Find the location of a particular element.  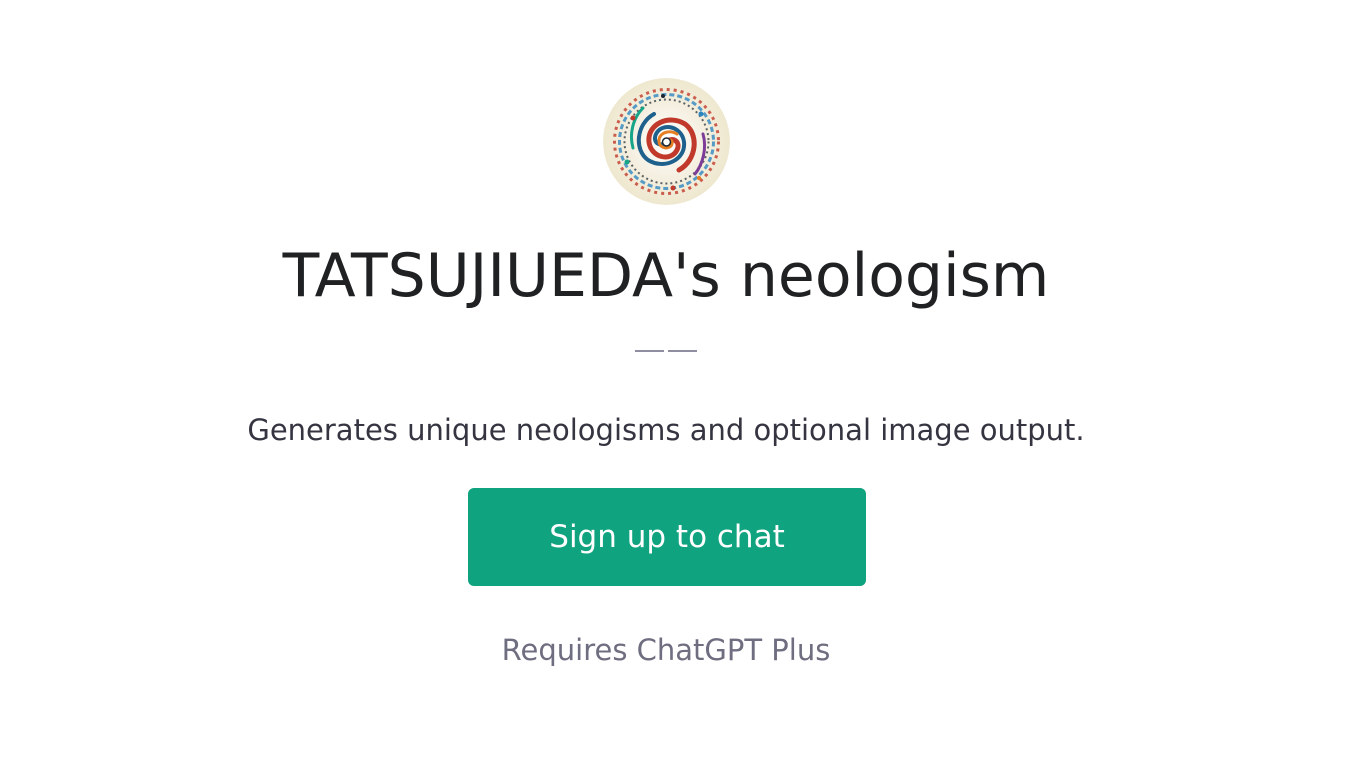

swirl-artwork-icon is located at coordinates (666, 141).